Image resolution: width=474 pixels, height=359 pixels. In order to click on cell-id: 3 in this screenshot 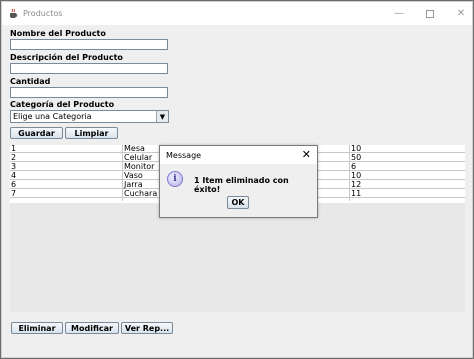, I will do `click(14, 166)`.